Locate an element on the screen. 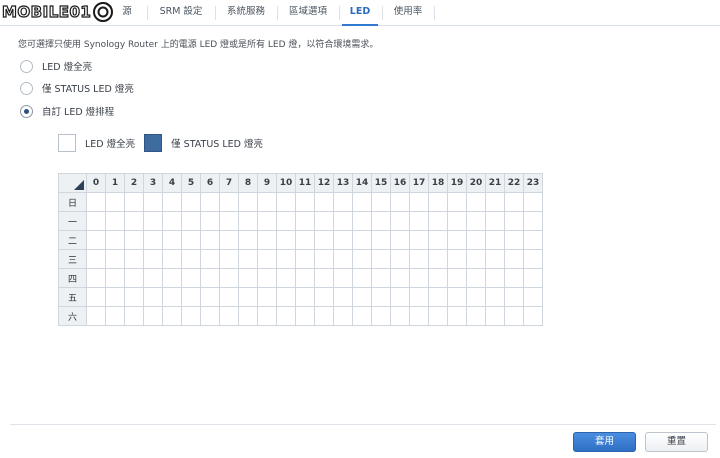 The width and height of the screenshot is (720, 458). tab-system-services: 系統服務 is located at coordinates (246, 13).